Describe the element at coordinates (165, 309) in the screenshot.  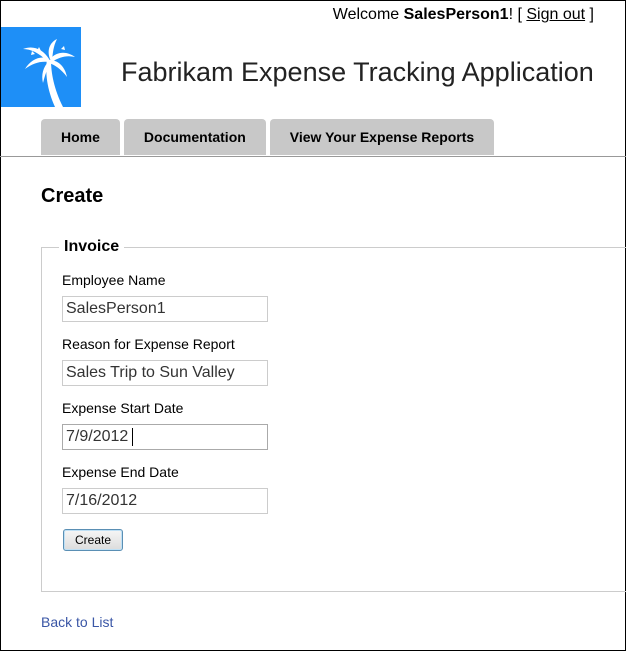
I see `employee-name-input` at that location.